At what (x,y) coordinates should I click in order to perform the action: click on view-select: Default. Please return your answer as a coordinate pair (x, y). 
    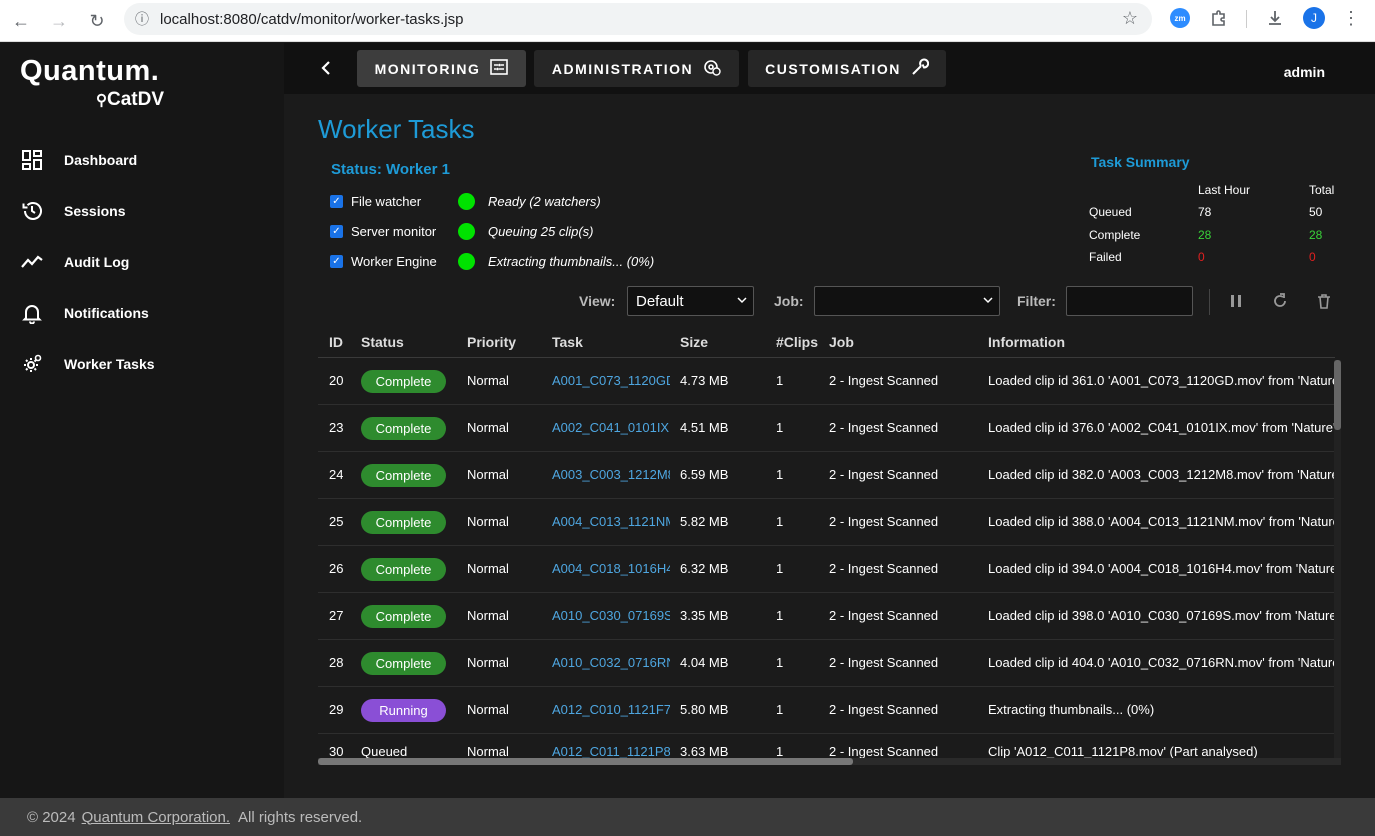
    Looking at the image, I should click on (690, 301).